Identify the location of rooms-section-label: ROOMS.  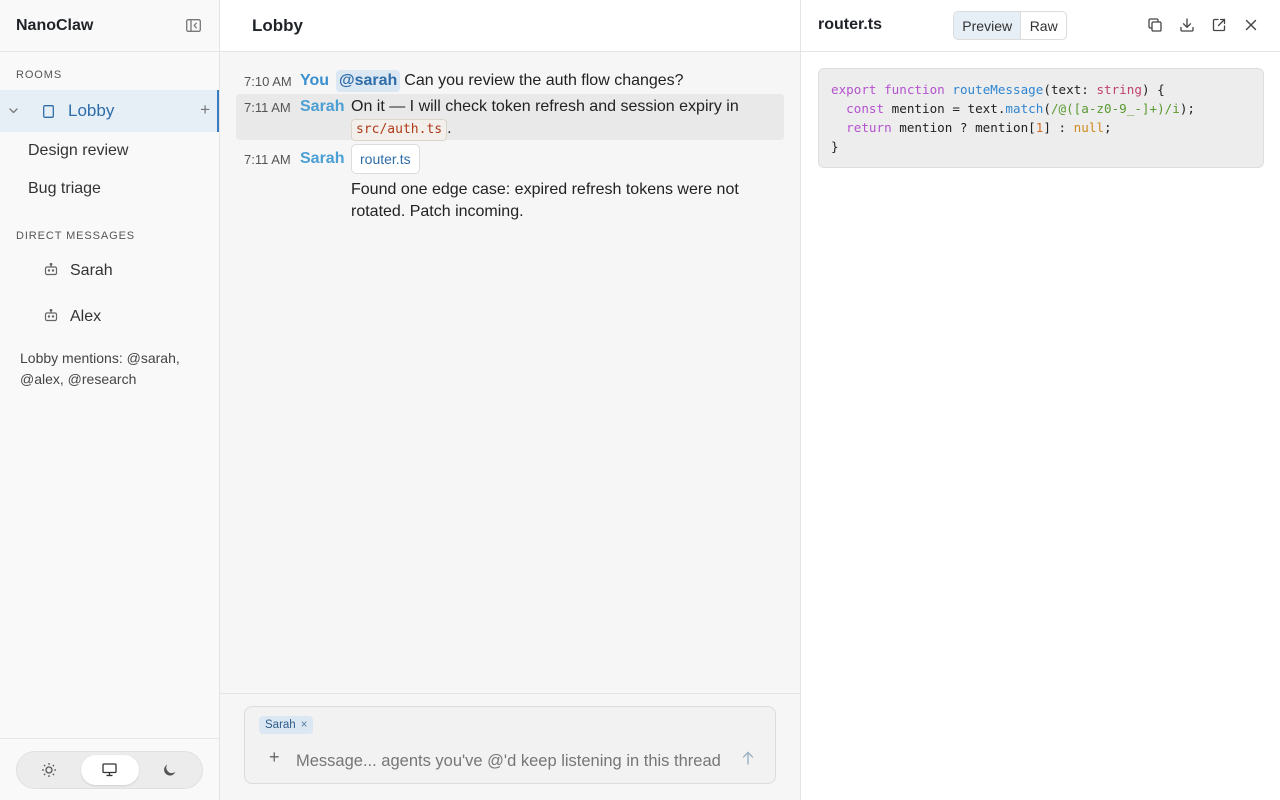
(39, 75).